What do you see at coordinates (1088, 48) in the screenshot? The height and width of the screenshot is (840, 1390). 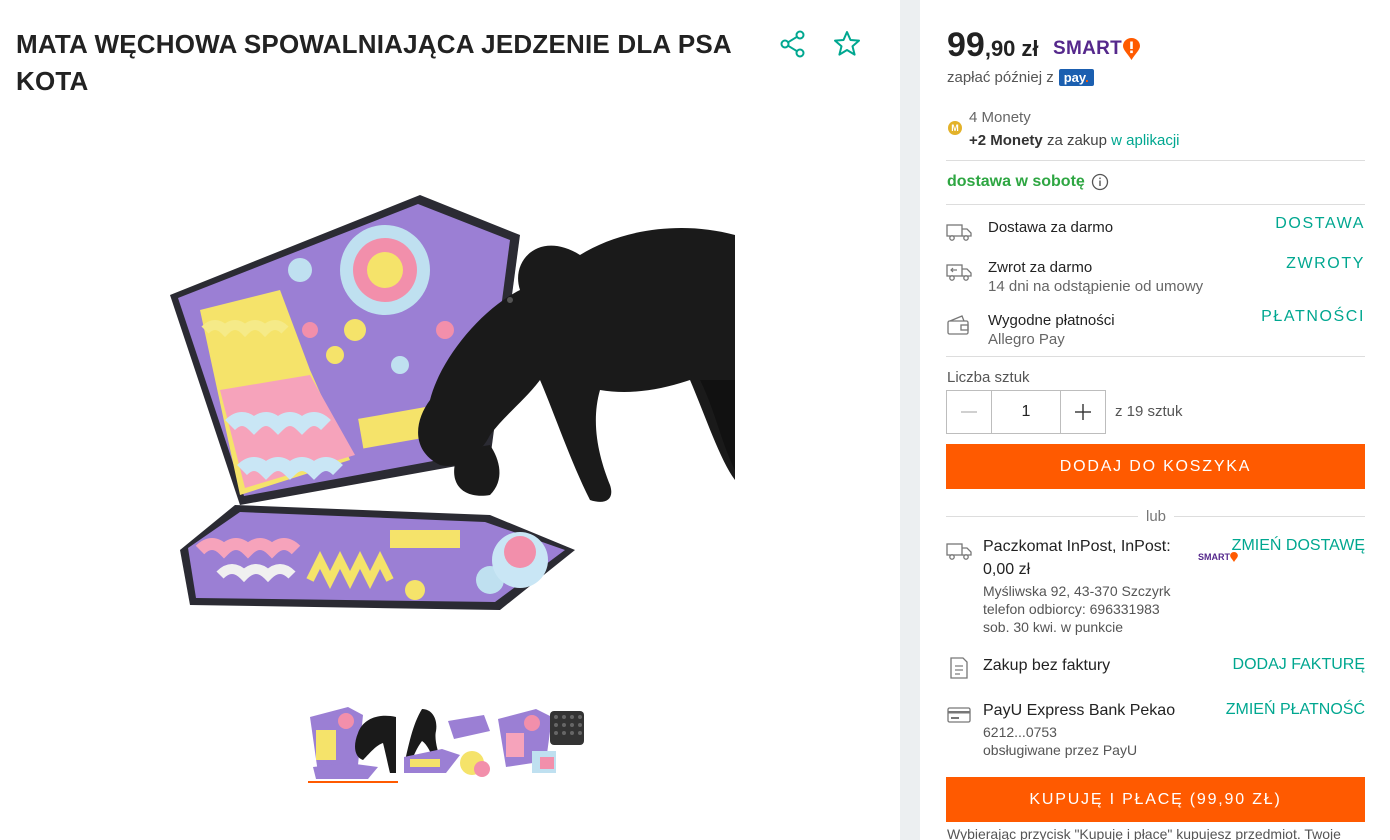 I see `smart-label: SMART` at bounding box center [1088, 48].